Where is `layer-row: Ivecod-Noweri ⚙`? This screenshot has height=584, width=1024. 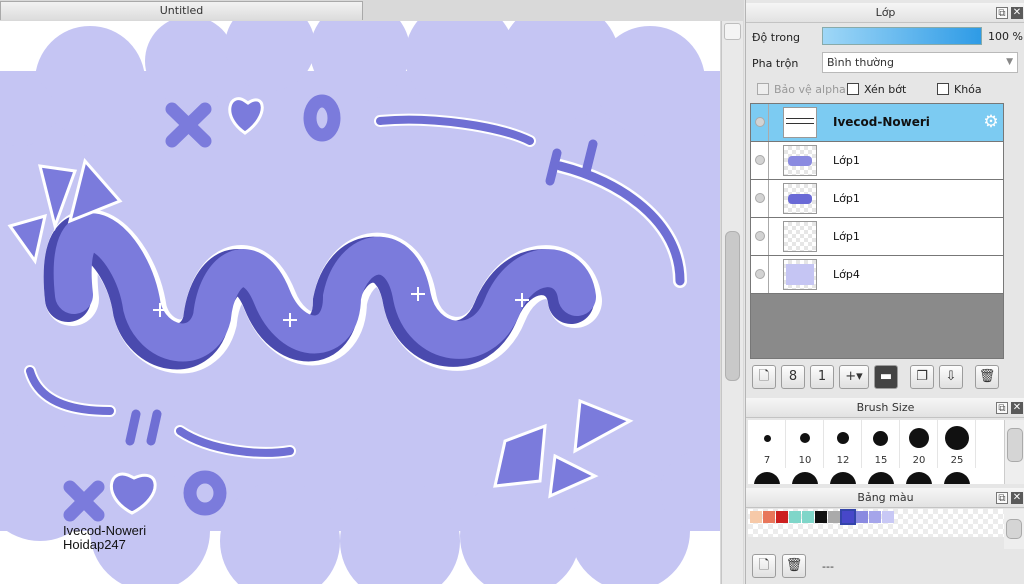 layer-row: Ivecod-Noweri ⚙ is located at coordinates (877, 123).